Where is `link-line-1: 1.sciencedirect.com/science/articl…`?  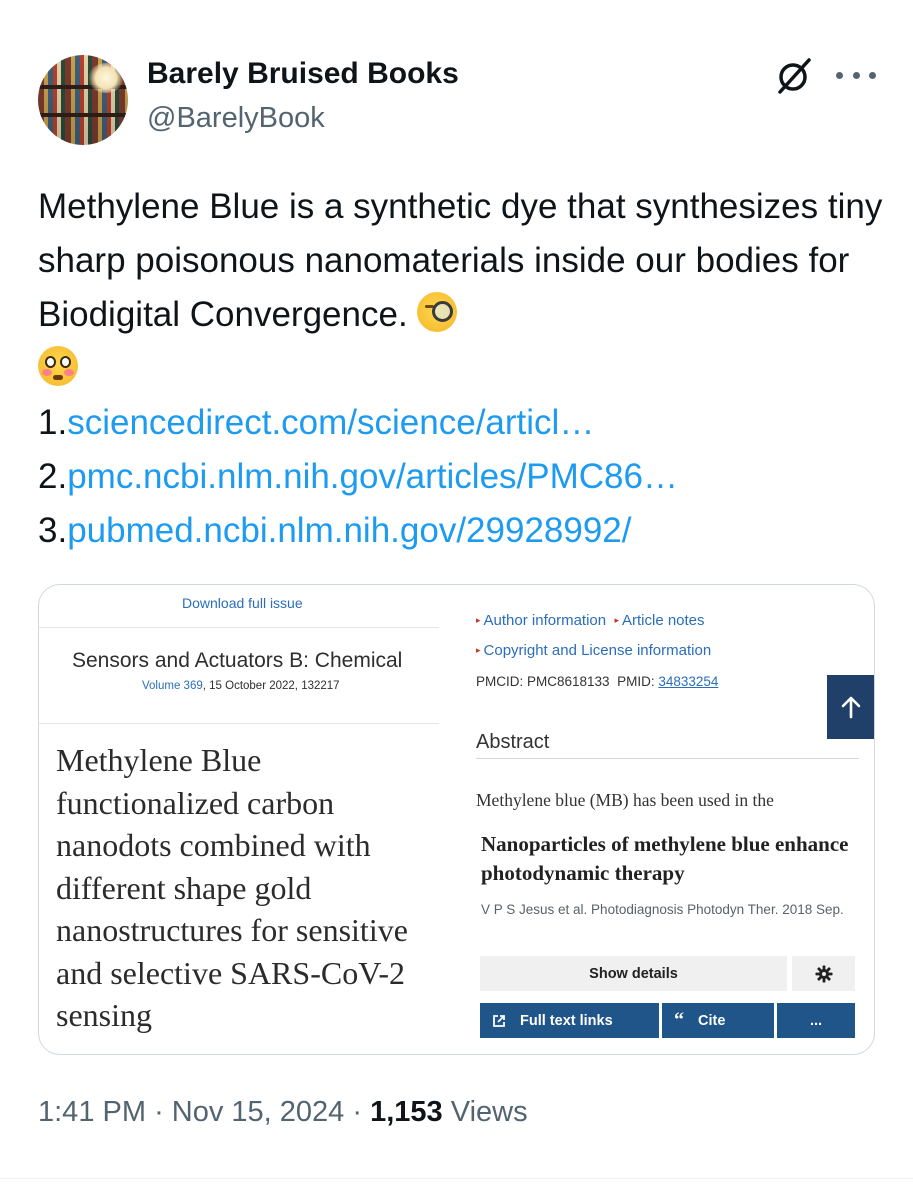
link-line-1: 1.sciencedirect.com/science/articl… is located at coordinates (316, 422).